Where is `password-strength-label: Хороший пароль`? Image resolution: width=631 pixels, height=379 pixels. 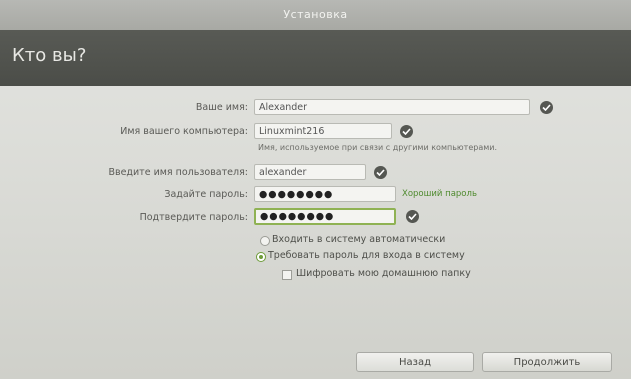
password-strength-label: Хороший пароль is located at coordinates (439, 194).